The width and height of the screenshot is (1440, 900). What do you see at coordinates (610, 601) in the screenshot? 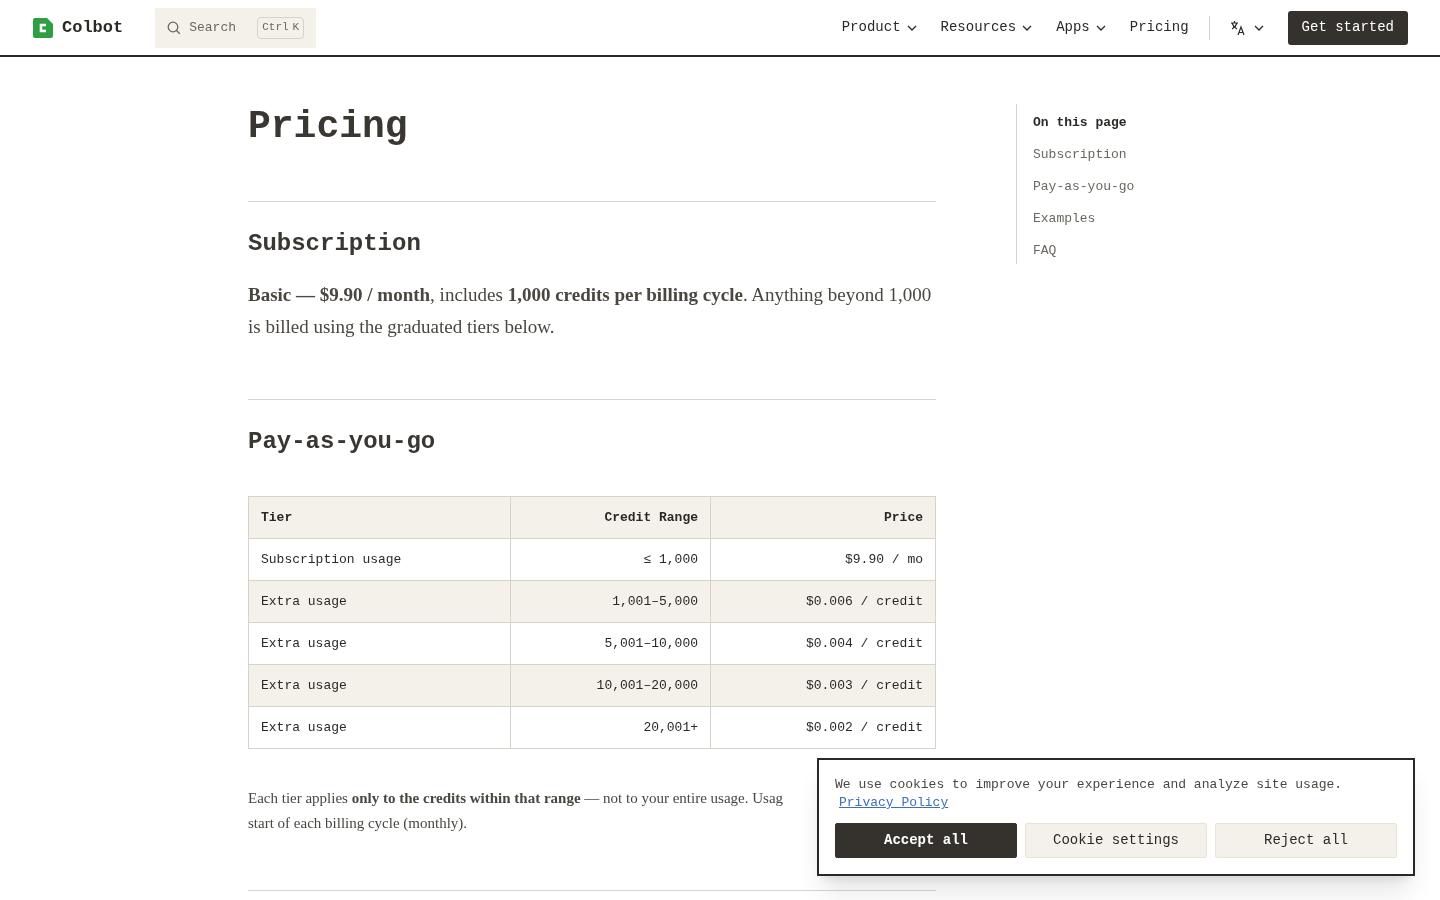
I see `table-cell: 1,001–5,000` at bounding box center [610, 601].